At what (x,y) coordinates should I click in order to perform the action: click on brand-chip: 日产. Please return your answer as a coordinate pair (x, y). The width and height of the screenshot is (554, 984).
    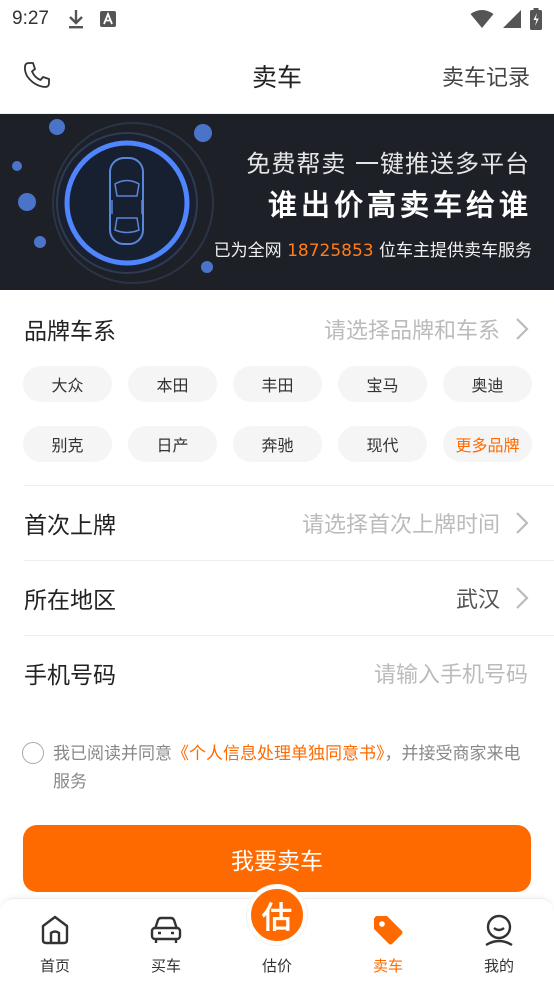
    Looking at the image, I should click on (172, 444).